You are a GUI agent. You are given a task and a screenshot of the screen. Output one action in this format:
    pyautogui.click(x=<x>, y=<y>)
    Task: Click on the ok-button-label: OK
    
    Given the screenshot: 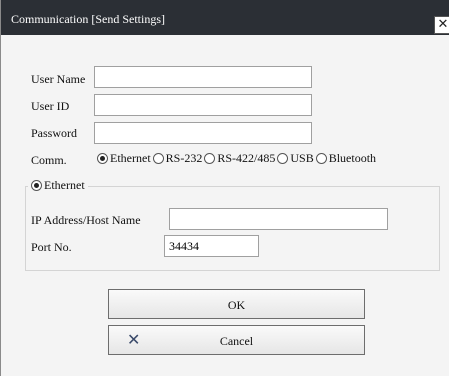 What is the action you would take?
    pyautogui.click(x=236, y=305)
    